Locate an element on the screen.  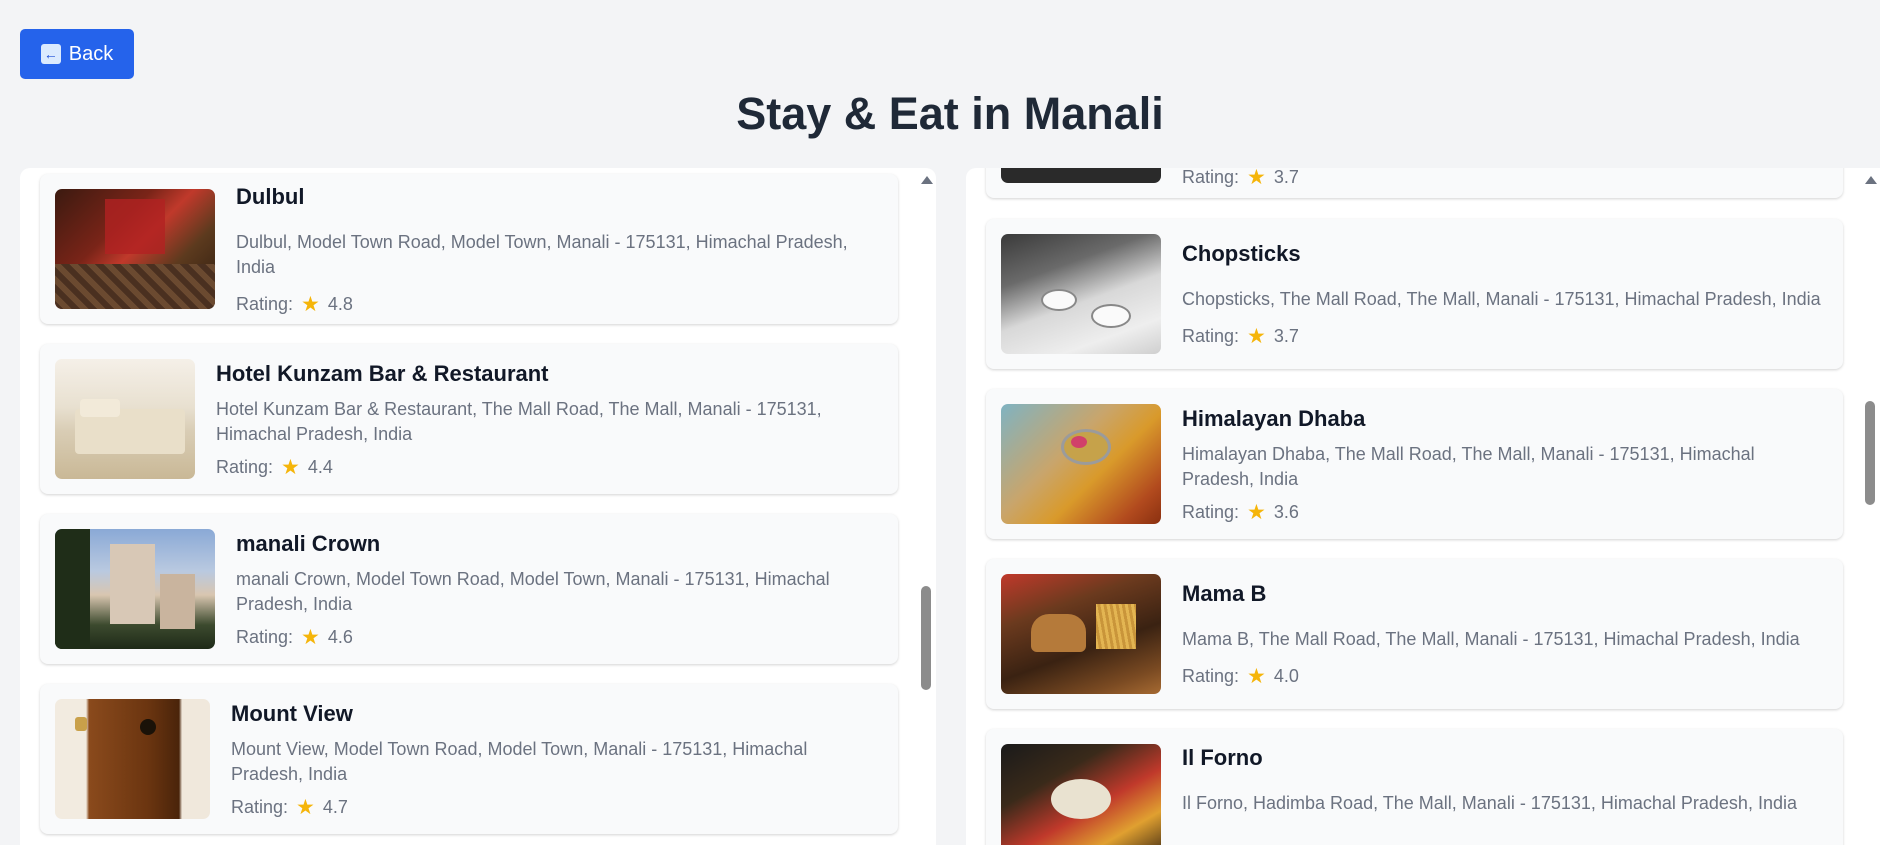
restaurant-name: Chopsticks is located at coordinates (1241, 253).